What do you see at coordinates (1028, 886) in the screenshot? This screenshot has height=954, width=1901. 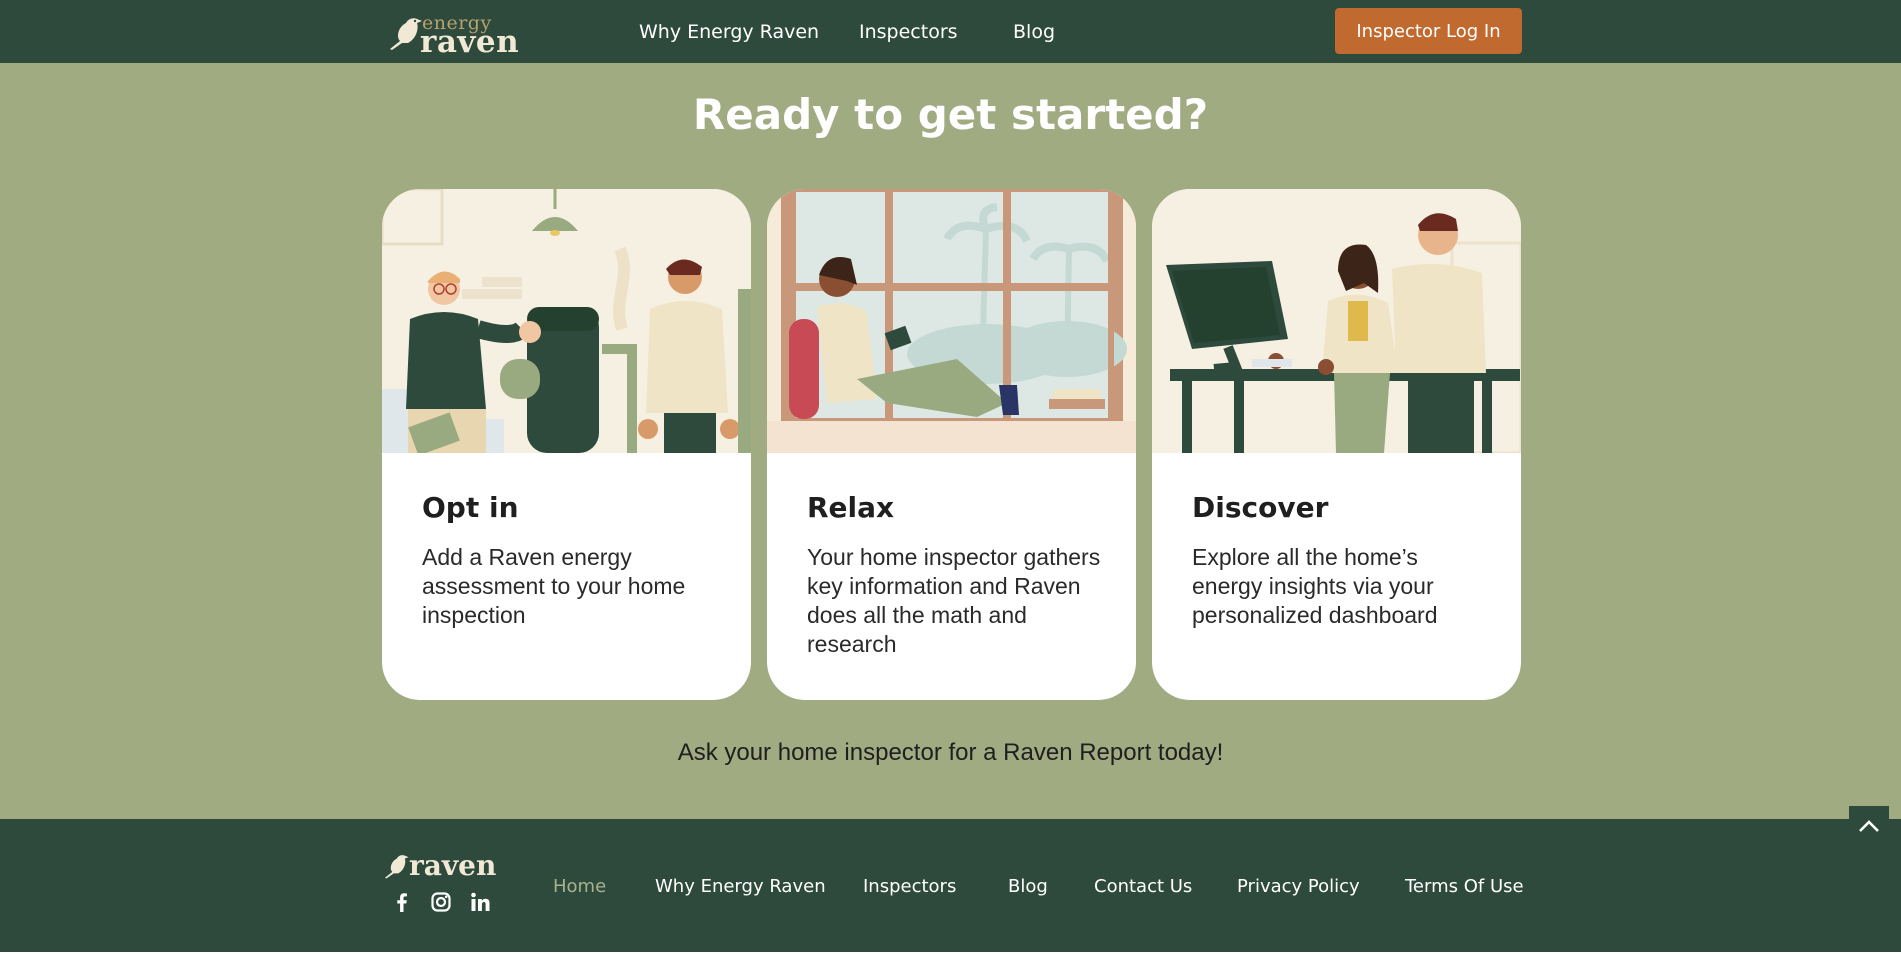 I see `footer-nav-blog: Blog` at bounding box center [1028, 886].